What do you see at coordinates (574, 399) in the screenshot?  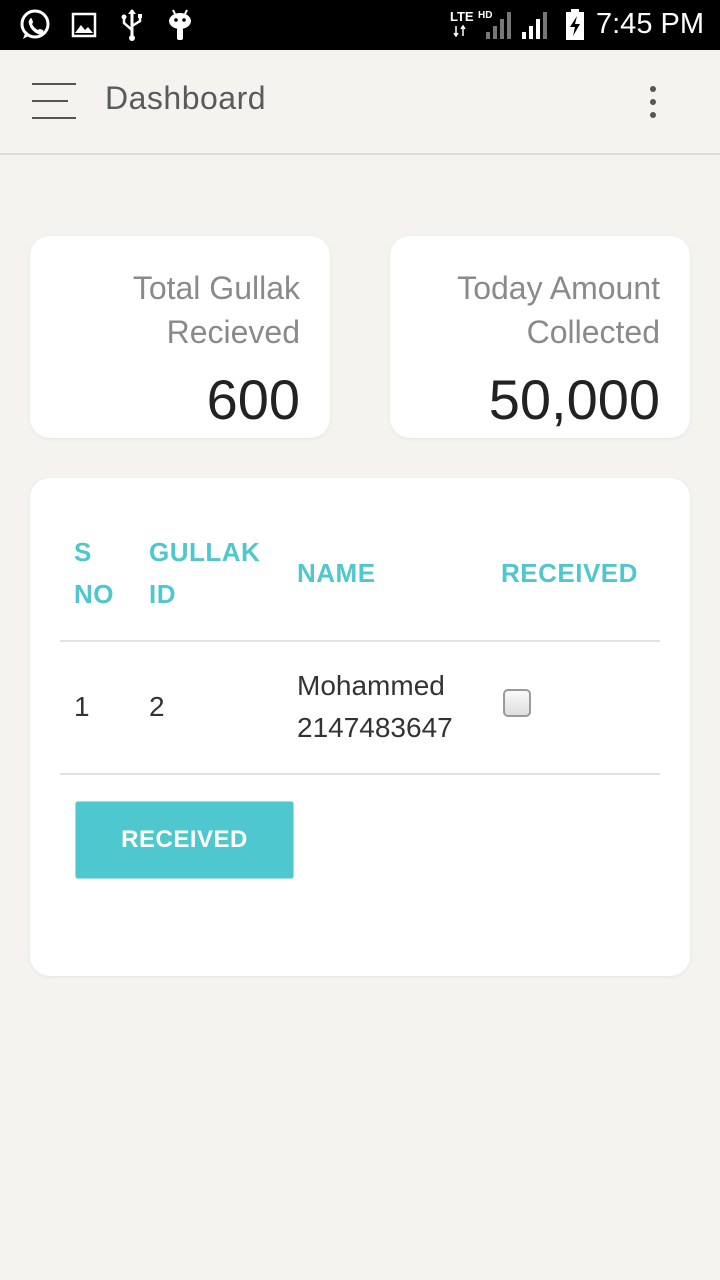 I see `today-amount-value: 50,000` at bounding box center [574, 399].